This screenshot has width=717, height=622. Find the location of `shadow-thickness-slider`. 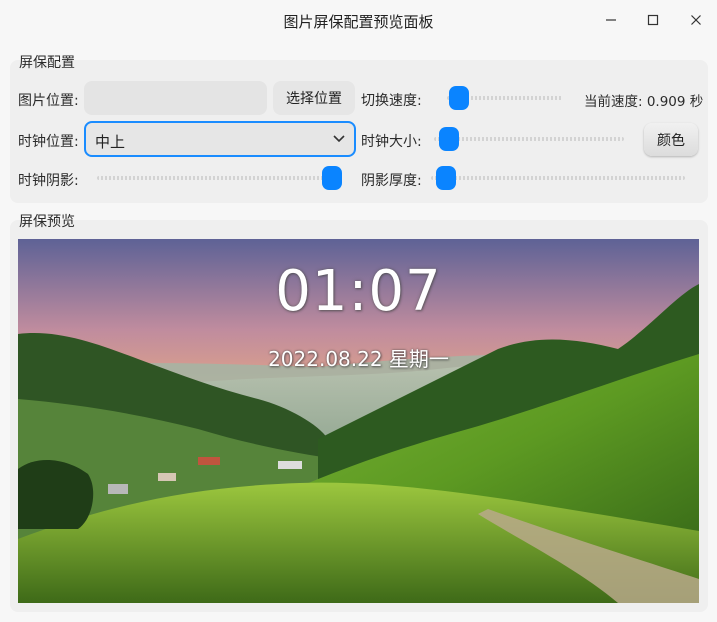

shadow-thickness-slider is located at coordinates (558, 178).